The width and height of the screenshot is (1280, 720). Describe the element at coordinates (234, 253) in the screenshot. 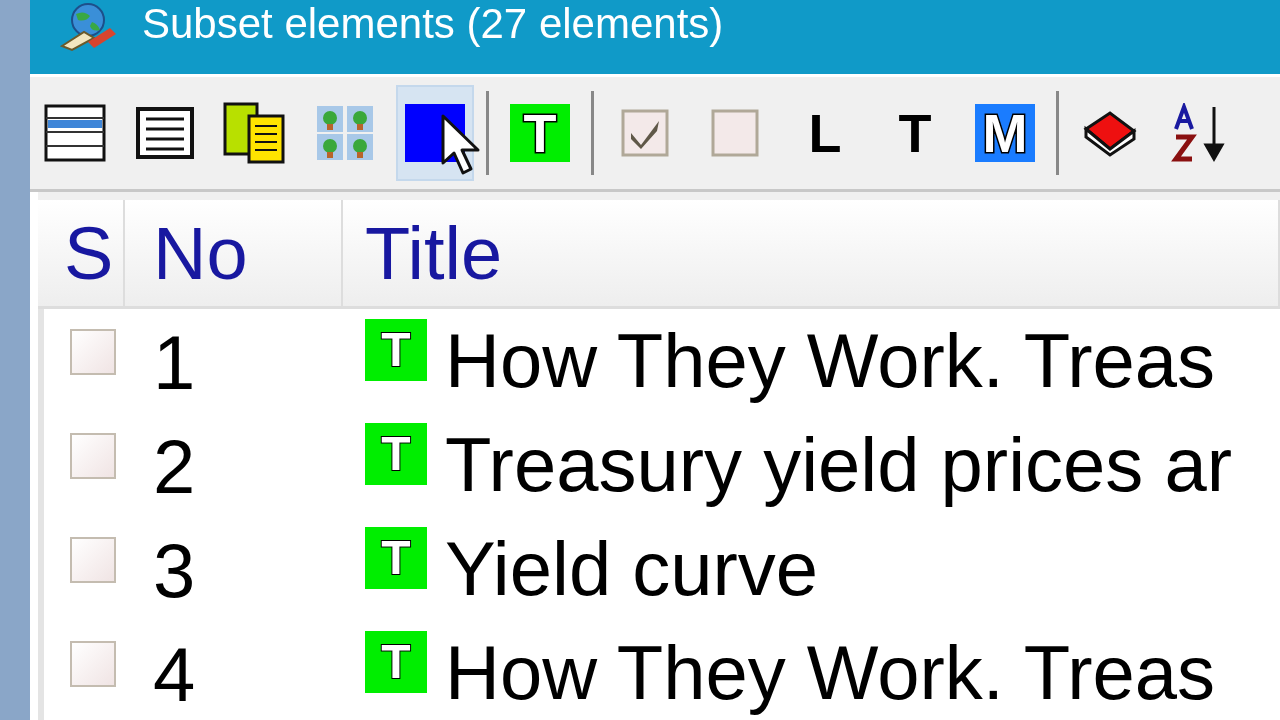

I see `column-header: No` at that location.